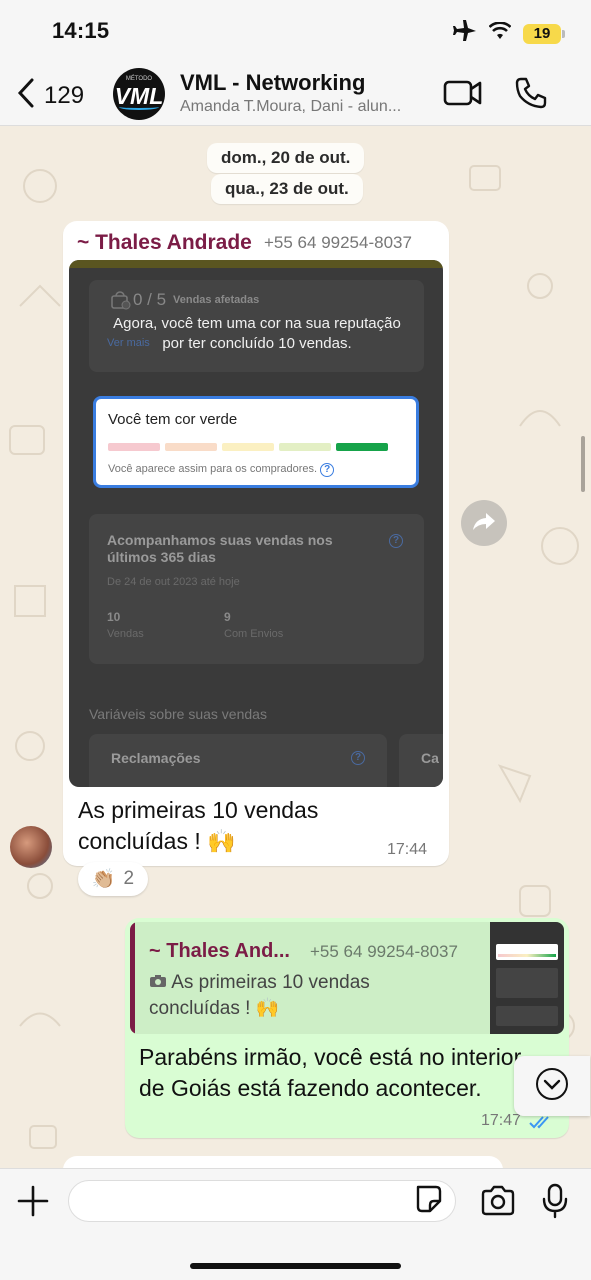 The image size is (591, 1280). What do you see at coordinates (254, 634) in the screenshot?
I see `stat-label: Com Envios` at bounding box center [254, 634].